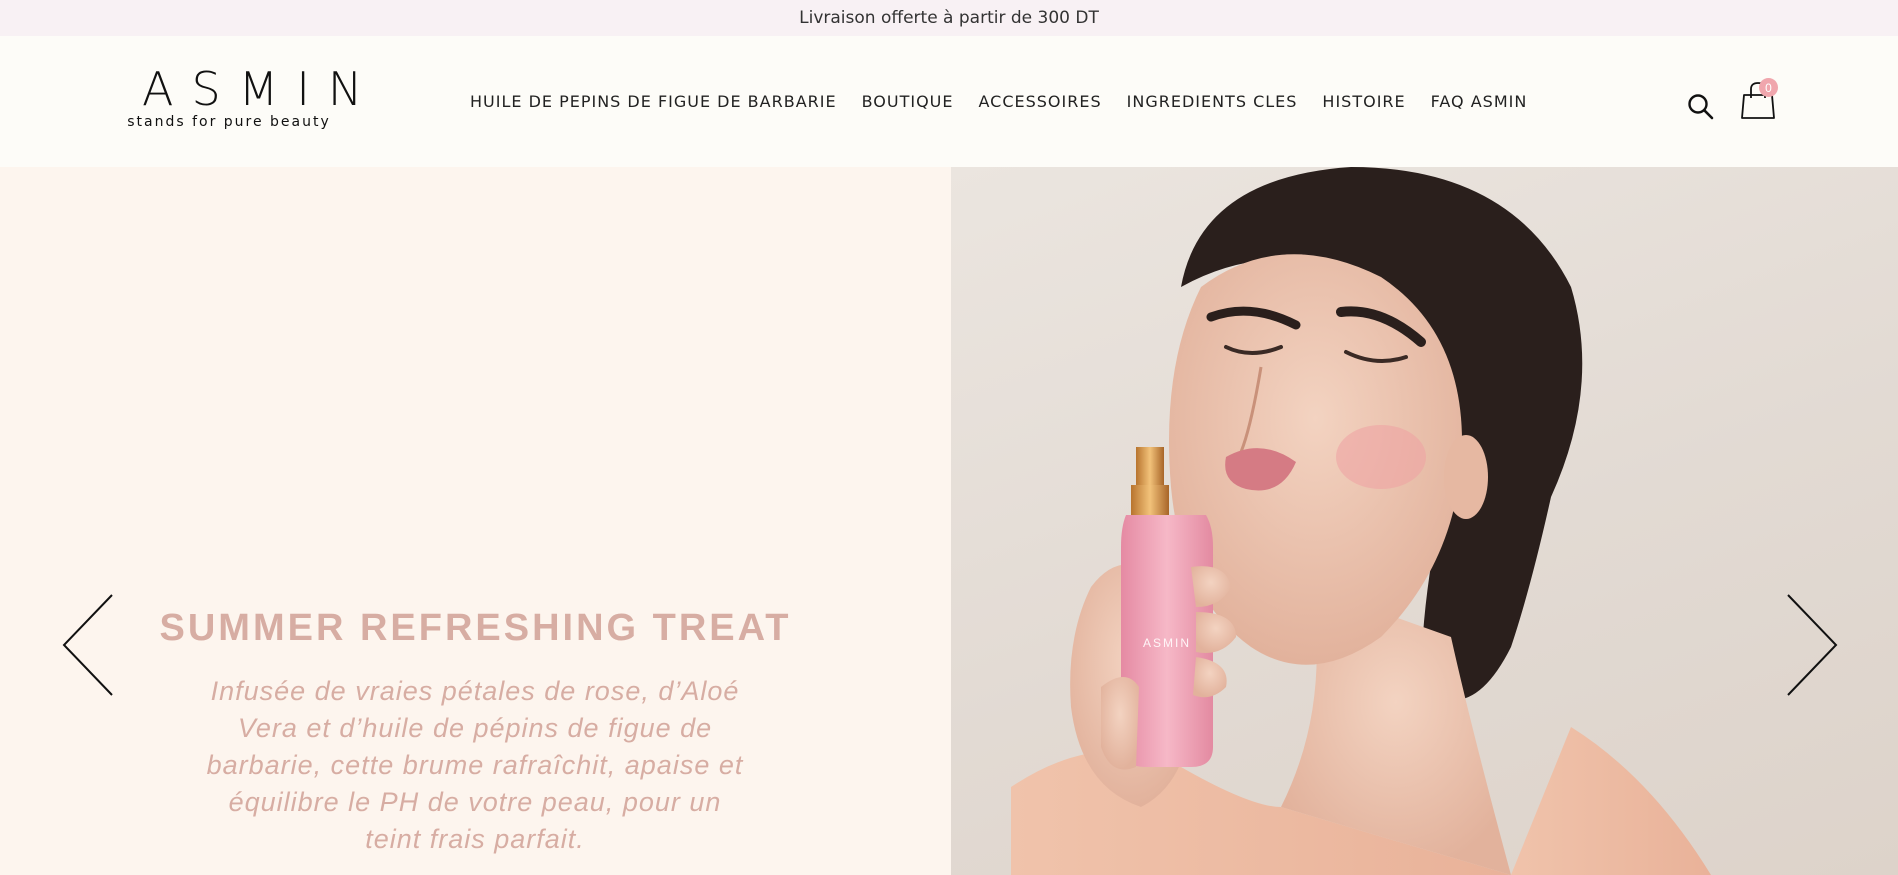  I want to click on logo: ASMIN stands for pure beauty, so click(252, 96).